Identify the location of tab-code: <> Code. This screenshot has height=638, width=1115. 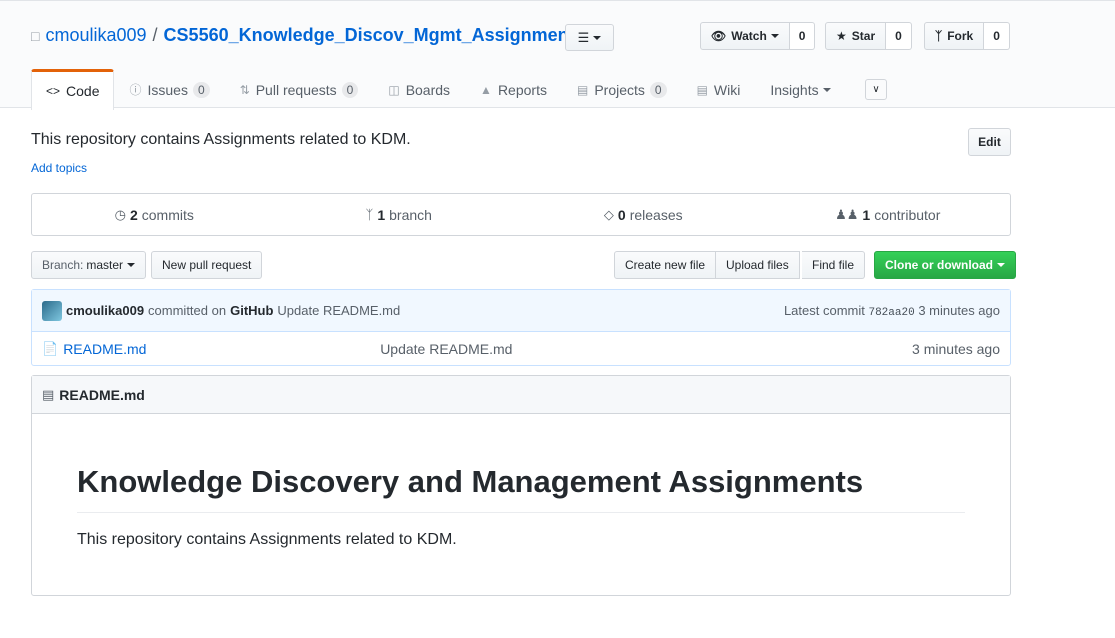
(73, 89).